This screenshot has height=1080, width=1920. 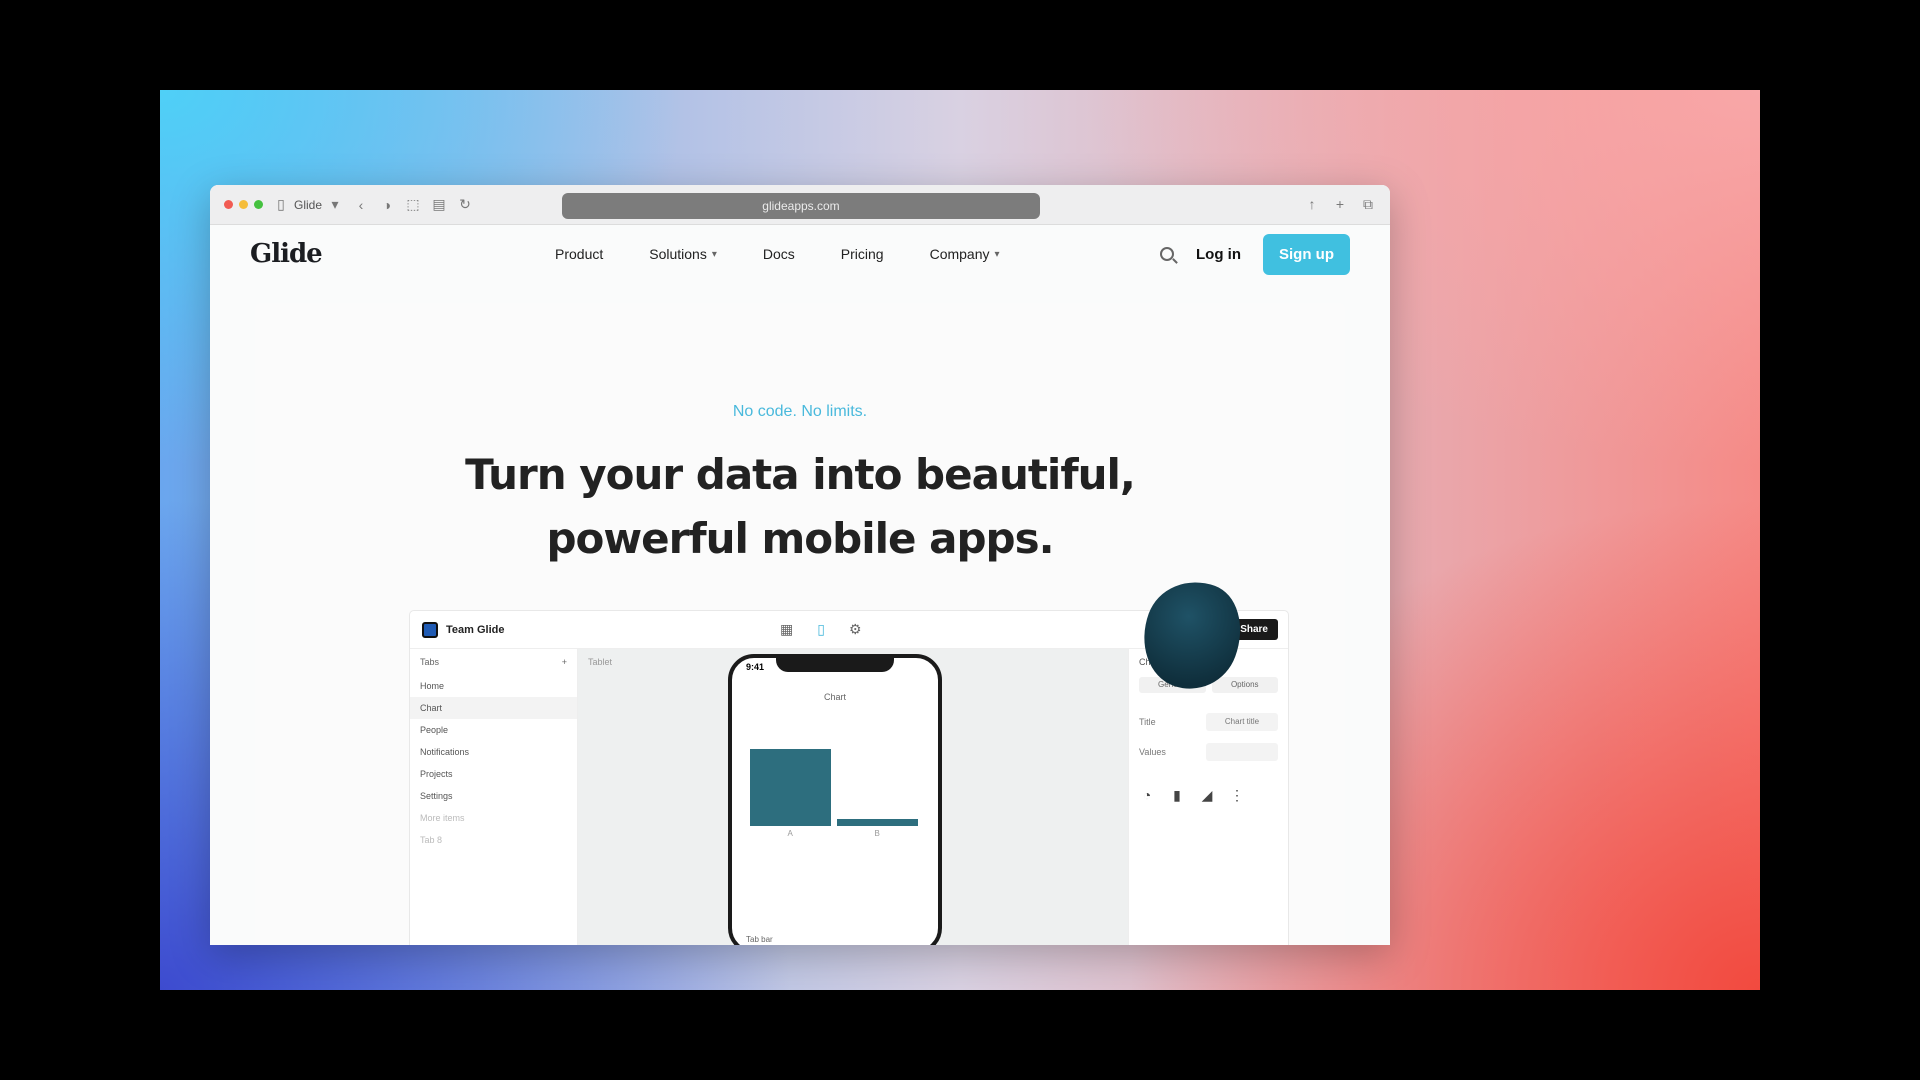 I want to click on chart-bar-label: A, so click(x=790, y=833).